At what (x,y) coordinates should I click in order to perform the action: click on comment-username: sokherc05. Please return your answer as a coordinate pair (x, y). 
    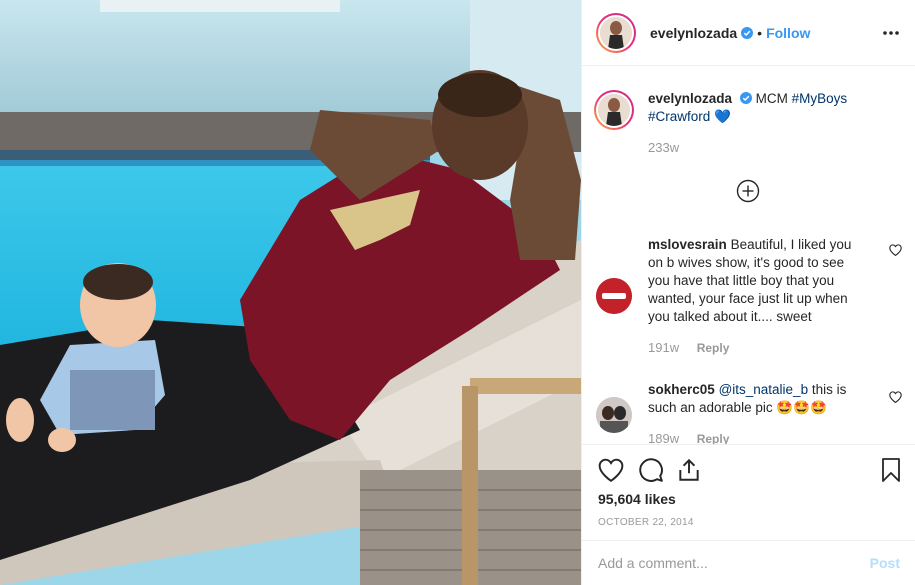
    Looking at the image, I should click on (681, 389).